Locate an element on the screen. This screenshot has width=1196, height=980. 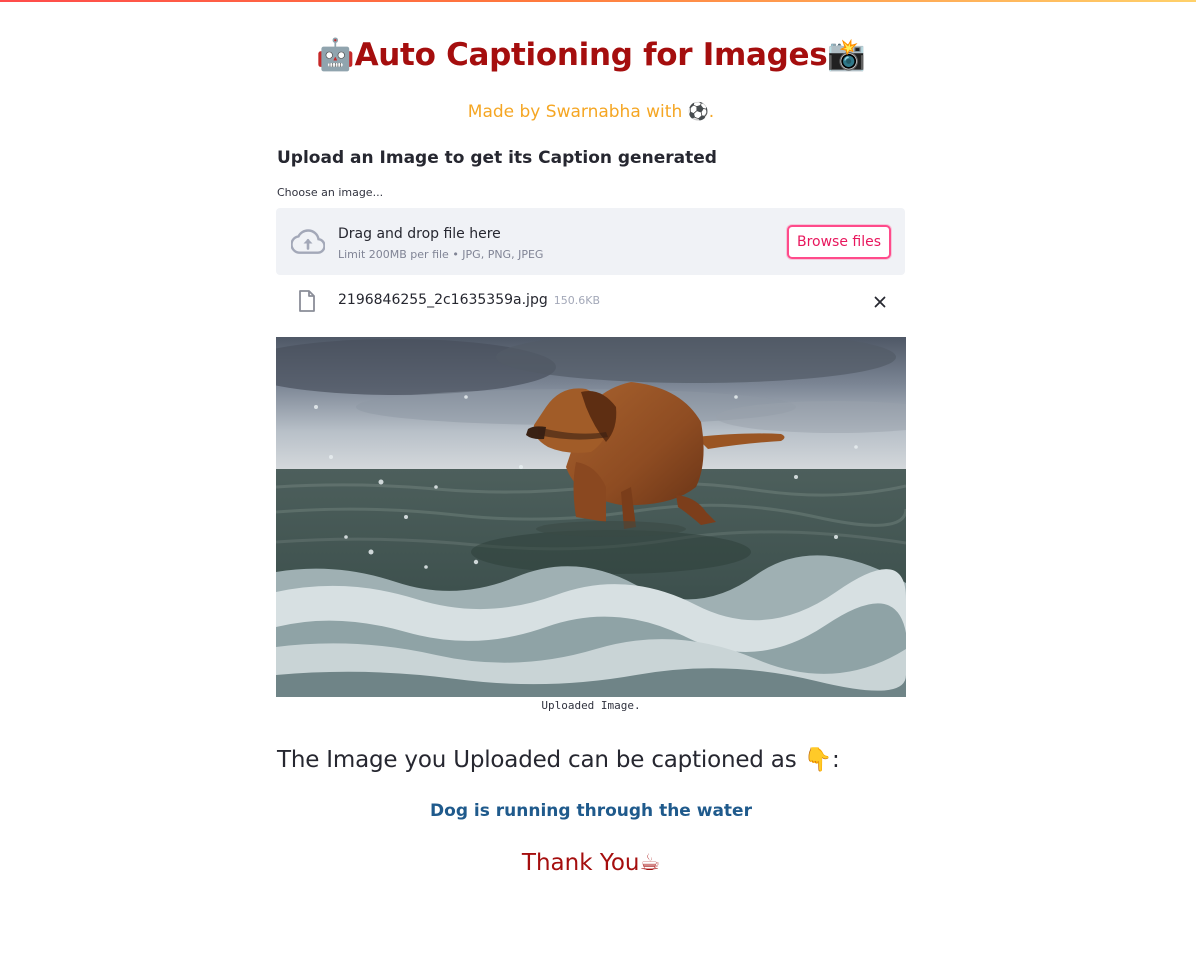
cloud-upload-icon is located at coordinates (308, 241).